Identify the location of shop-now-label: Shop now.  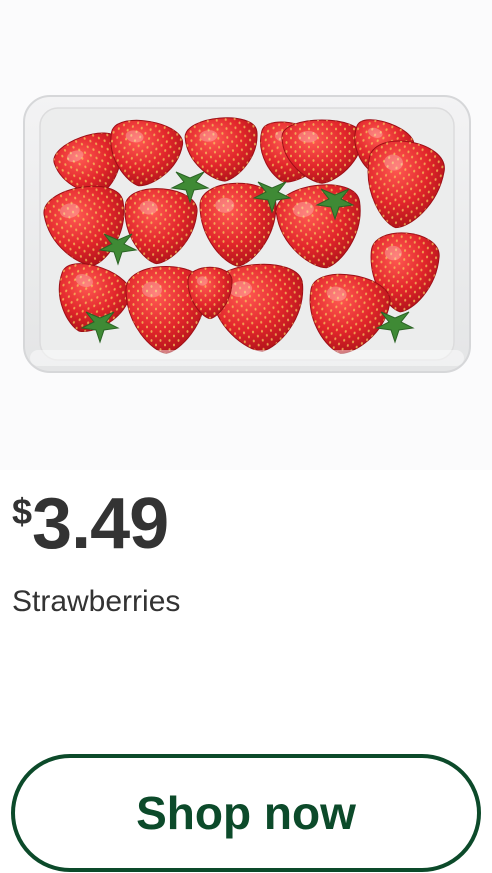
(246, 813).